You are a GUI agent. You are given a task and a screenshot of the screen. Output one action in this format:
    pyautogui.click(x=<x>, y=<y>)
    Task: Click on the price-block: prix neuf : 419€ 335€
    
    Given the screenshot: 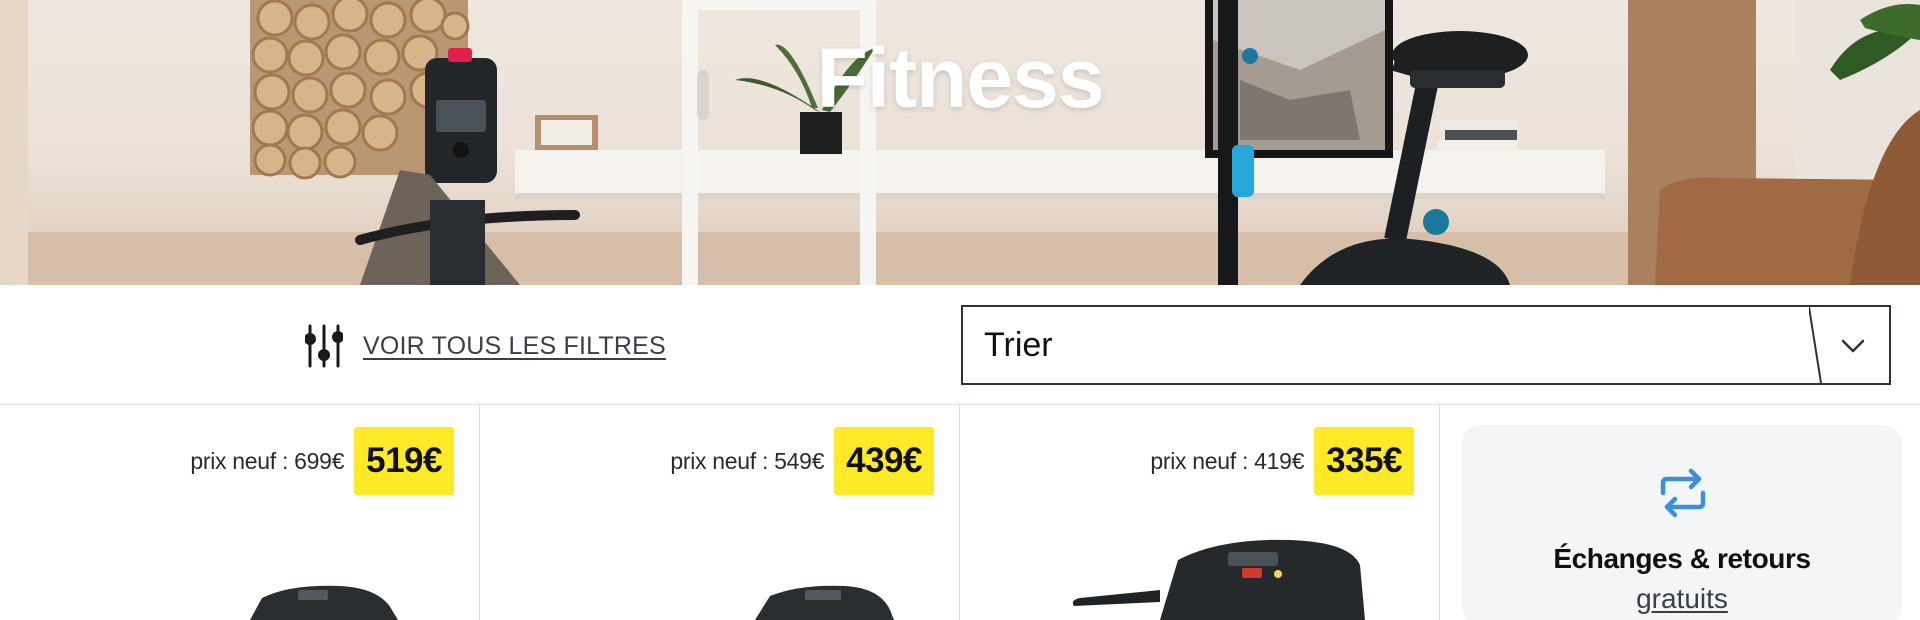 What is the action you would take?
    pyautogui.click(x=1282, y=461)
    